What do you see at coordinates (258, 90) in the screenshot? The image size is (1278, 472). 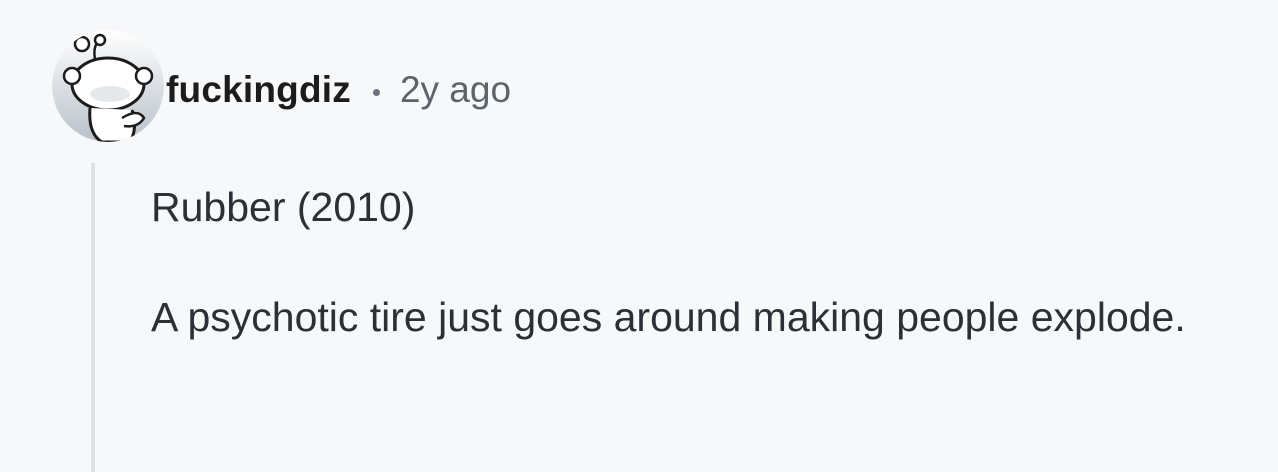 I see `author-username: fuckingdiz` at bounding box center [258, 90].